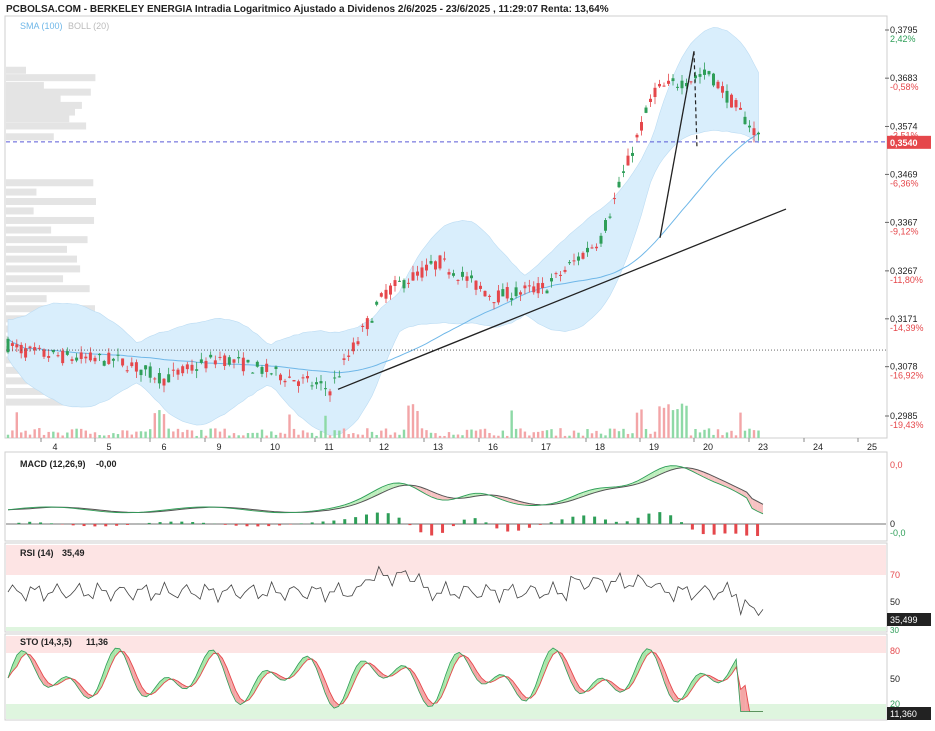 The image size is (935, 731). What do you see at coordinates (88, 26) in the screenshot?
I see `boll-legend: BOLL (20)` at bounding box center [88, 26].